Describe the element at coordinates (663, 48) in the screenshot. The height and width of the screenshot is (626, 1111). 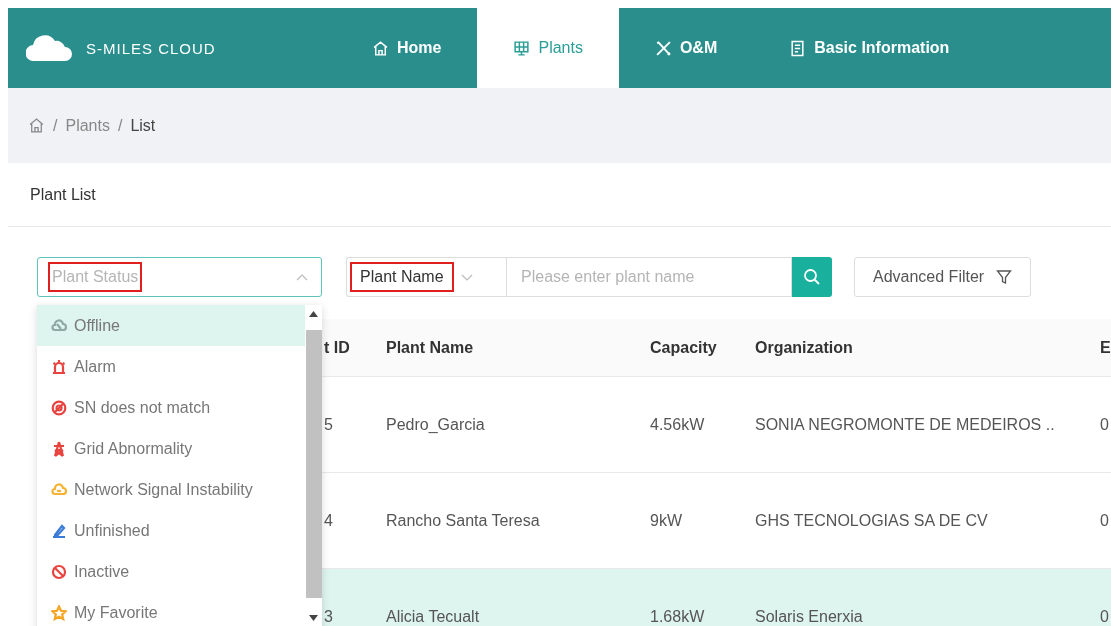
I see `tools-icon` at that location.